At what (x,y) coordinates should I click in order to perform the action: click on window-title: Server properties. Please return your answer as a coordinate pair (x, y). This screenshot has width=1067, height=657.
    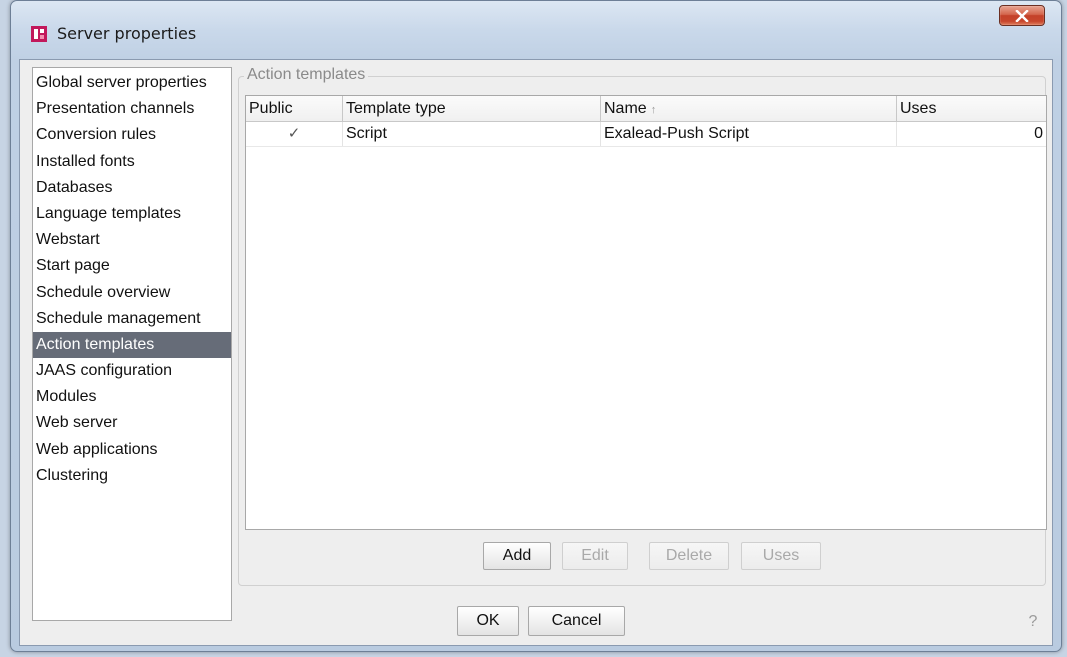
    Looking at the image, I should click on (127, 33).